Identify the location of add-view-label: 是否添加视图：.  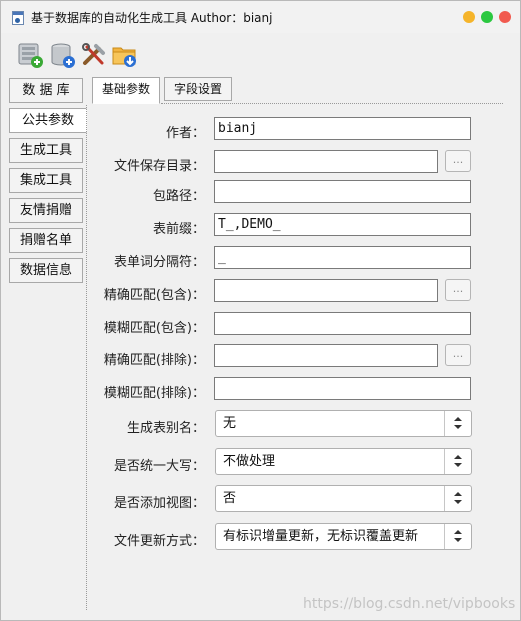
(159, 503).